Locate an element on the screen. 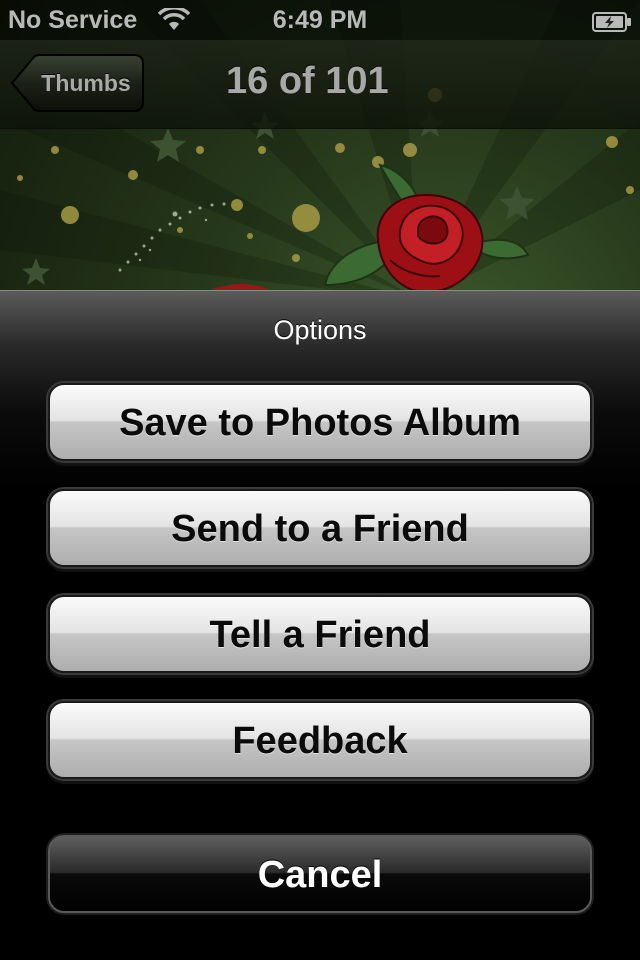 Image resolution: width=640 pixels, height=960 pixels. photo-counter-title: 16 of 101 is located at coordinates (307, 81).